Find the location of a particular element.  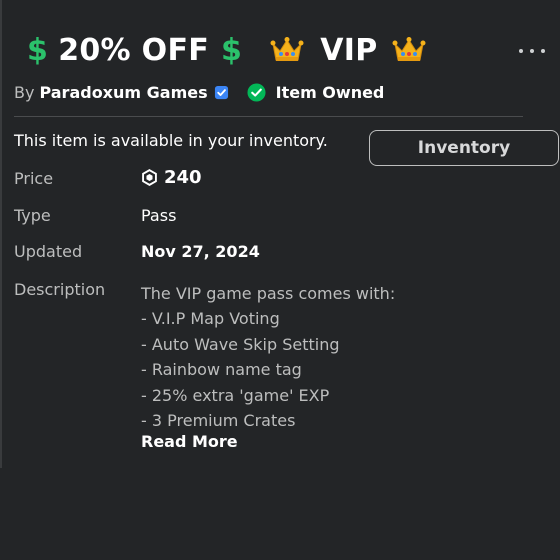

panel-left-edge is located at coordinates (1, 234).